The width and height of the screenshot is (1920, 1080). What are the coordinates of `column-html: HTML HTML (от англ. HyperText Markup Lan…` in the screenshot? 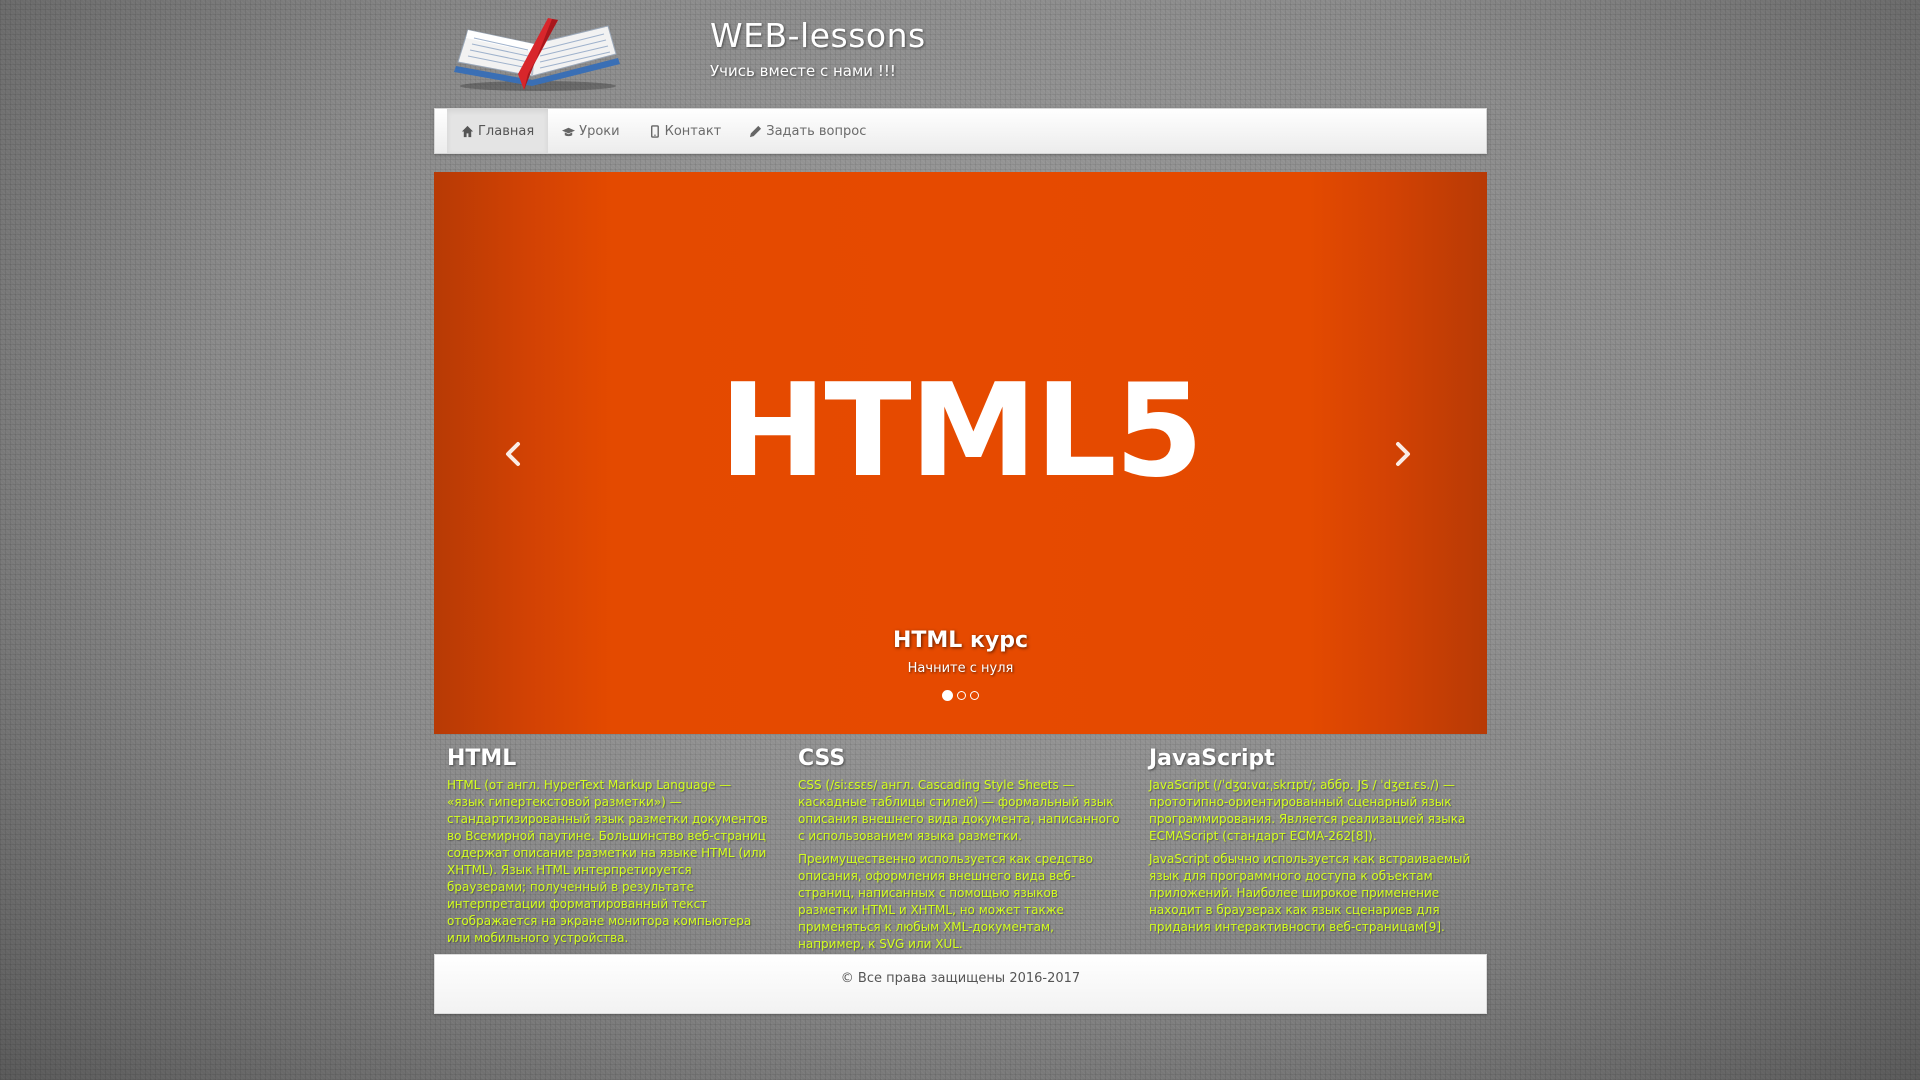 It's located at (608, 846).